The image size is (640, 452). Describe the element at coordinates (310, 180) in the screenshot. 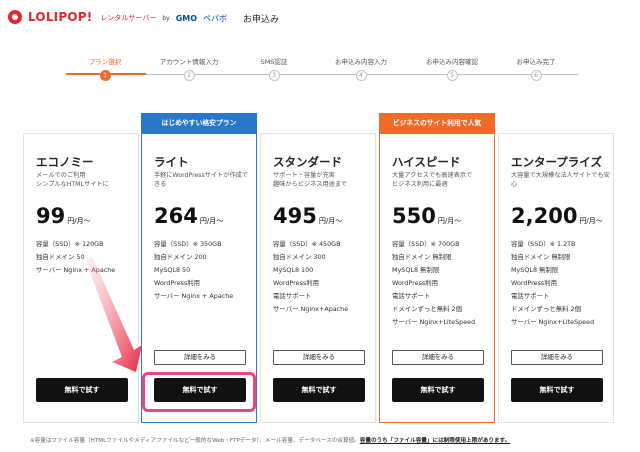

I see `plan-description: サポート・容量が充実 趣味からビジネス用途まで` at that location.